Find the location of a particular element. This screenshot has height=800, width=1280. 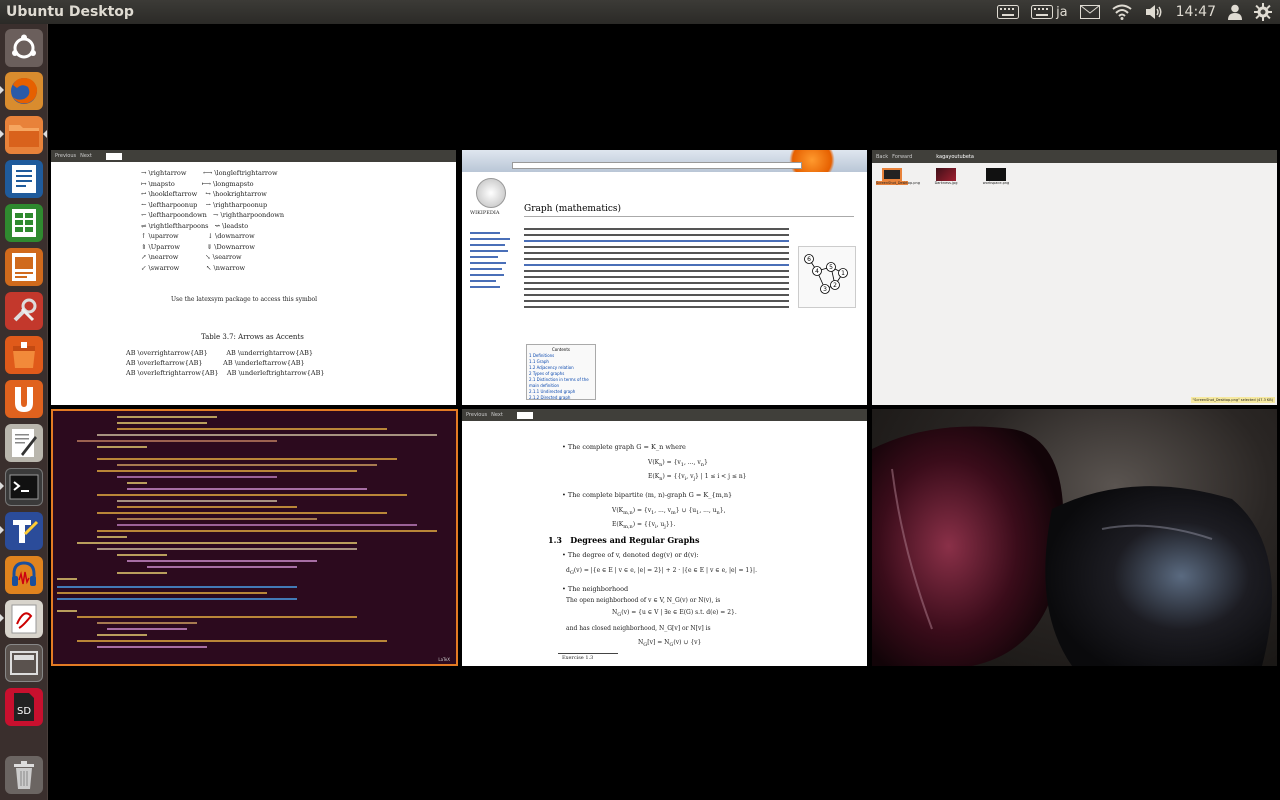

file-item: Darkness.jpg is located at coordinates (946, 176).